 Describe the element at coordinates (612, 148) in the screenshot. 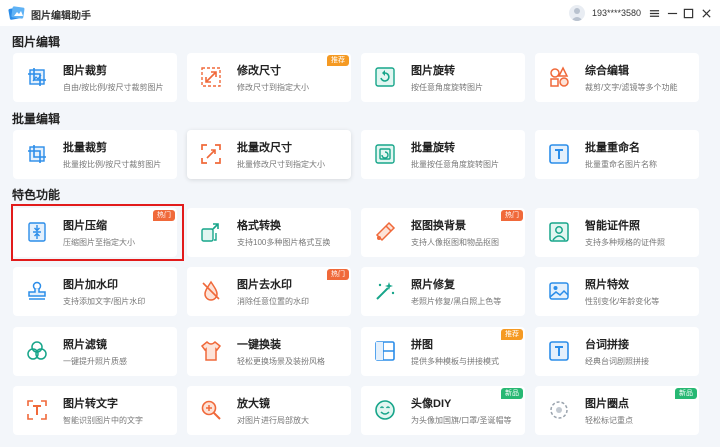

I see `card-title: 批量重命名` at that location.